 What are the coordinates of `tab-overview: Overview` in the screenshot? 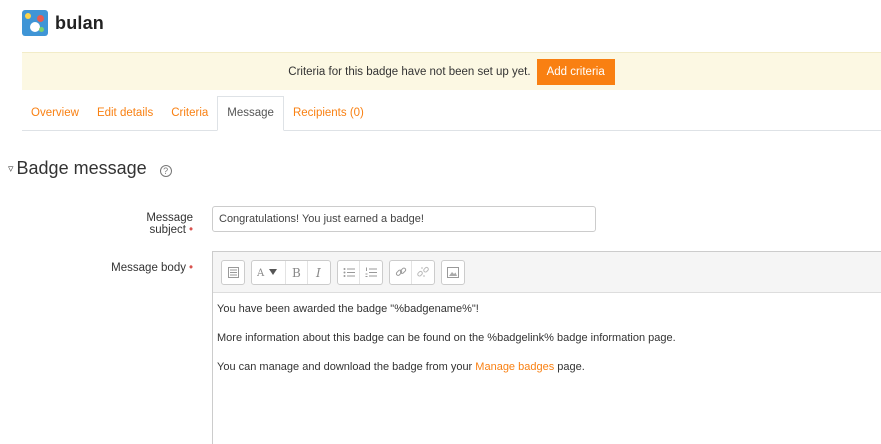 It's located at (55, 113).